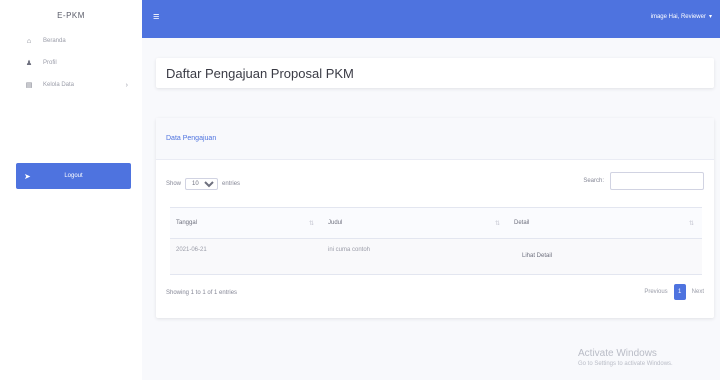 The width and height of the screenshot is (720, 380). Describe the element at coordinates (435, 139) in the screenshot. I see `card-header: Data Pengajuan` at that location.